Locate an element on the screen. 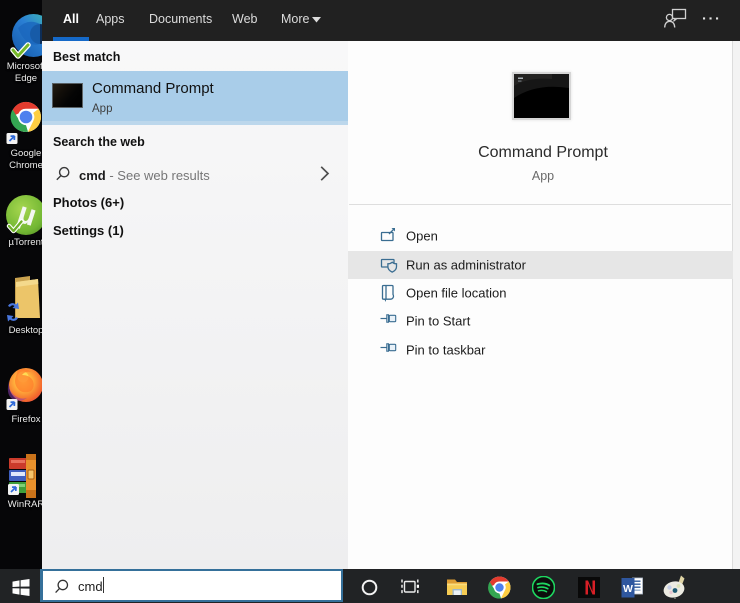  svg-text: W is located at coordinates (628, 589).